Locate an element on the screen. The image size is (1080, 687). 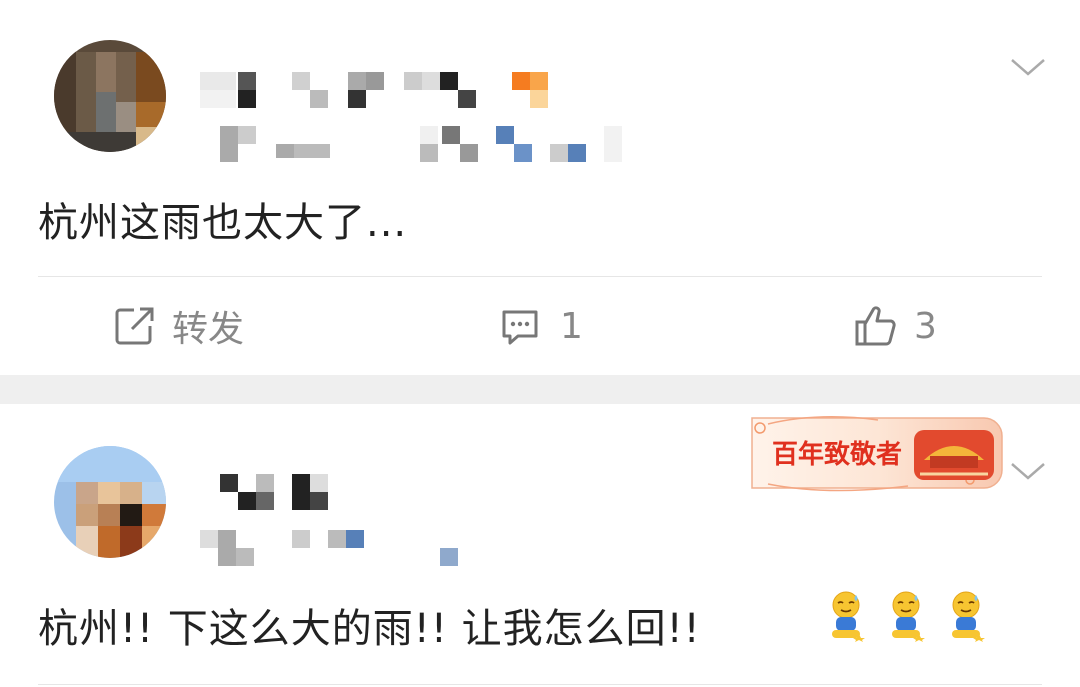
like-count: 3 is located at coordinates (925, 326).